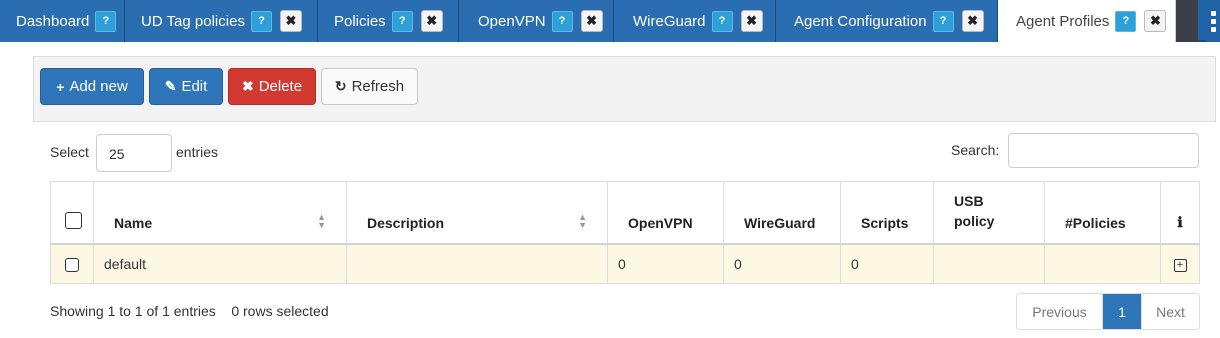  I want to click on tab-menu-icon, so click(1213, 21).